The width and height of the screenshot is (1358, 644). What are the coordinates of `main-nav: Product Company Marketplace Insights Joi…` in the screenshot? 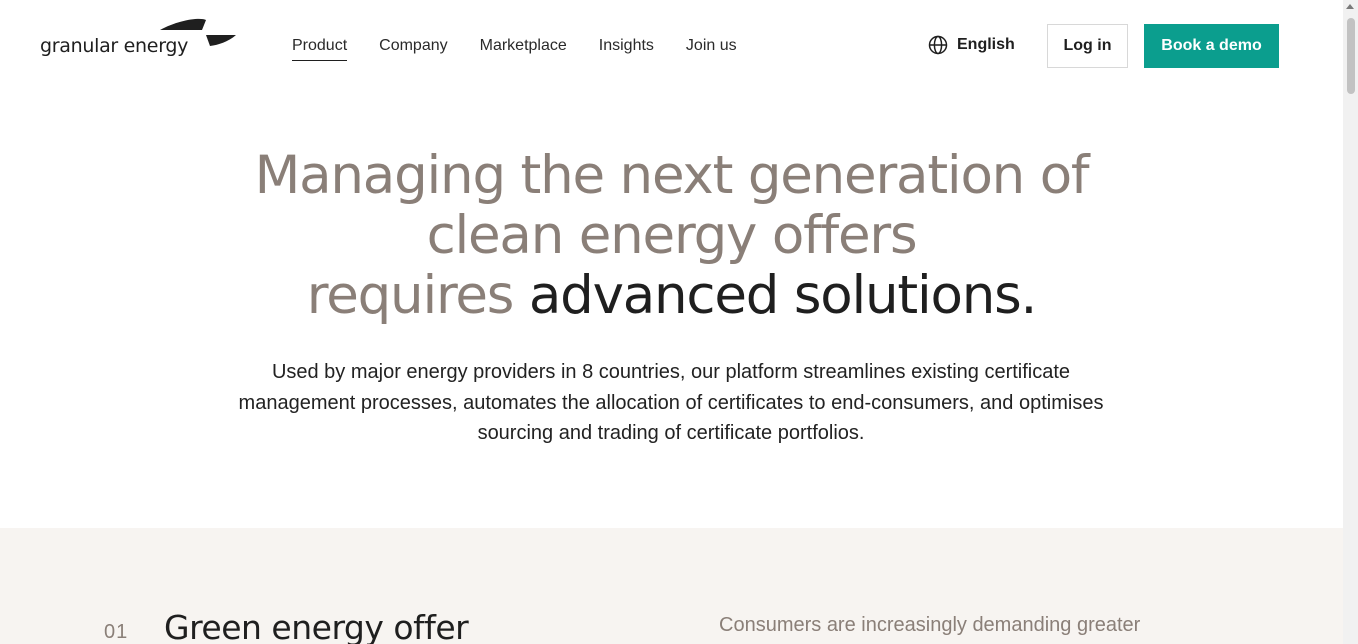 It's located at (514, 48).